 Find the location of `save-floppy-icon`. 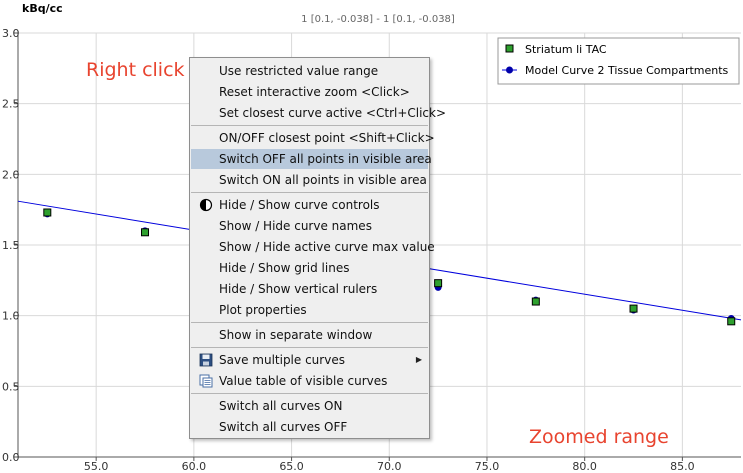

save-floppy-icon is located at coordinates (206, 360).